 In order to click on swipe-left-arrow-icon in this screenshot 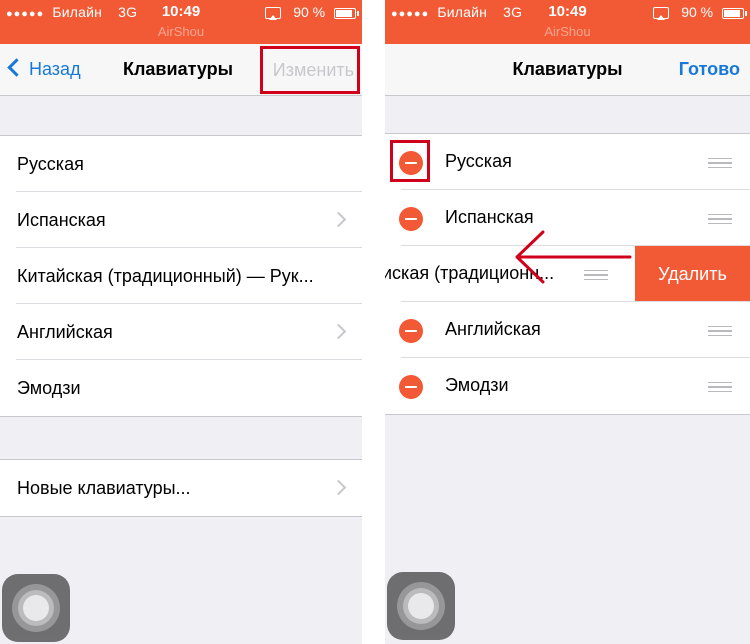, I will do `click(573, 257)`.